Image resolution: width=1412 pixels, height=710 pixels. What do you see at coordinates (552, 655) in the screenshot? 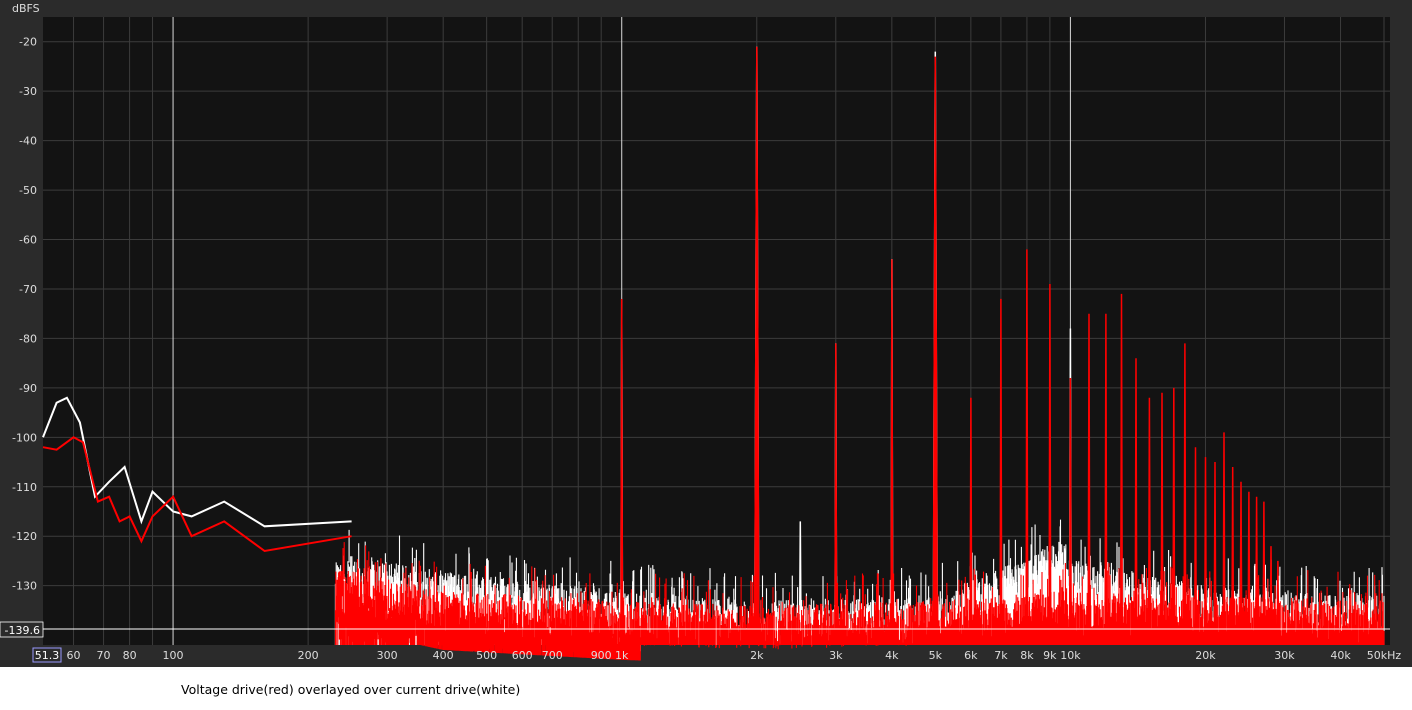
I see `x-tick-label: 700` at bounding box center [552, 655].